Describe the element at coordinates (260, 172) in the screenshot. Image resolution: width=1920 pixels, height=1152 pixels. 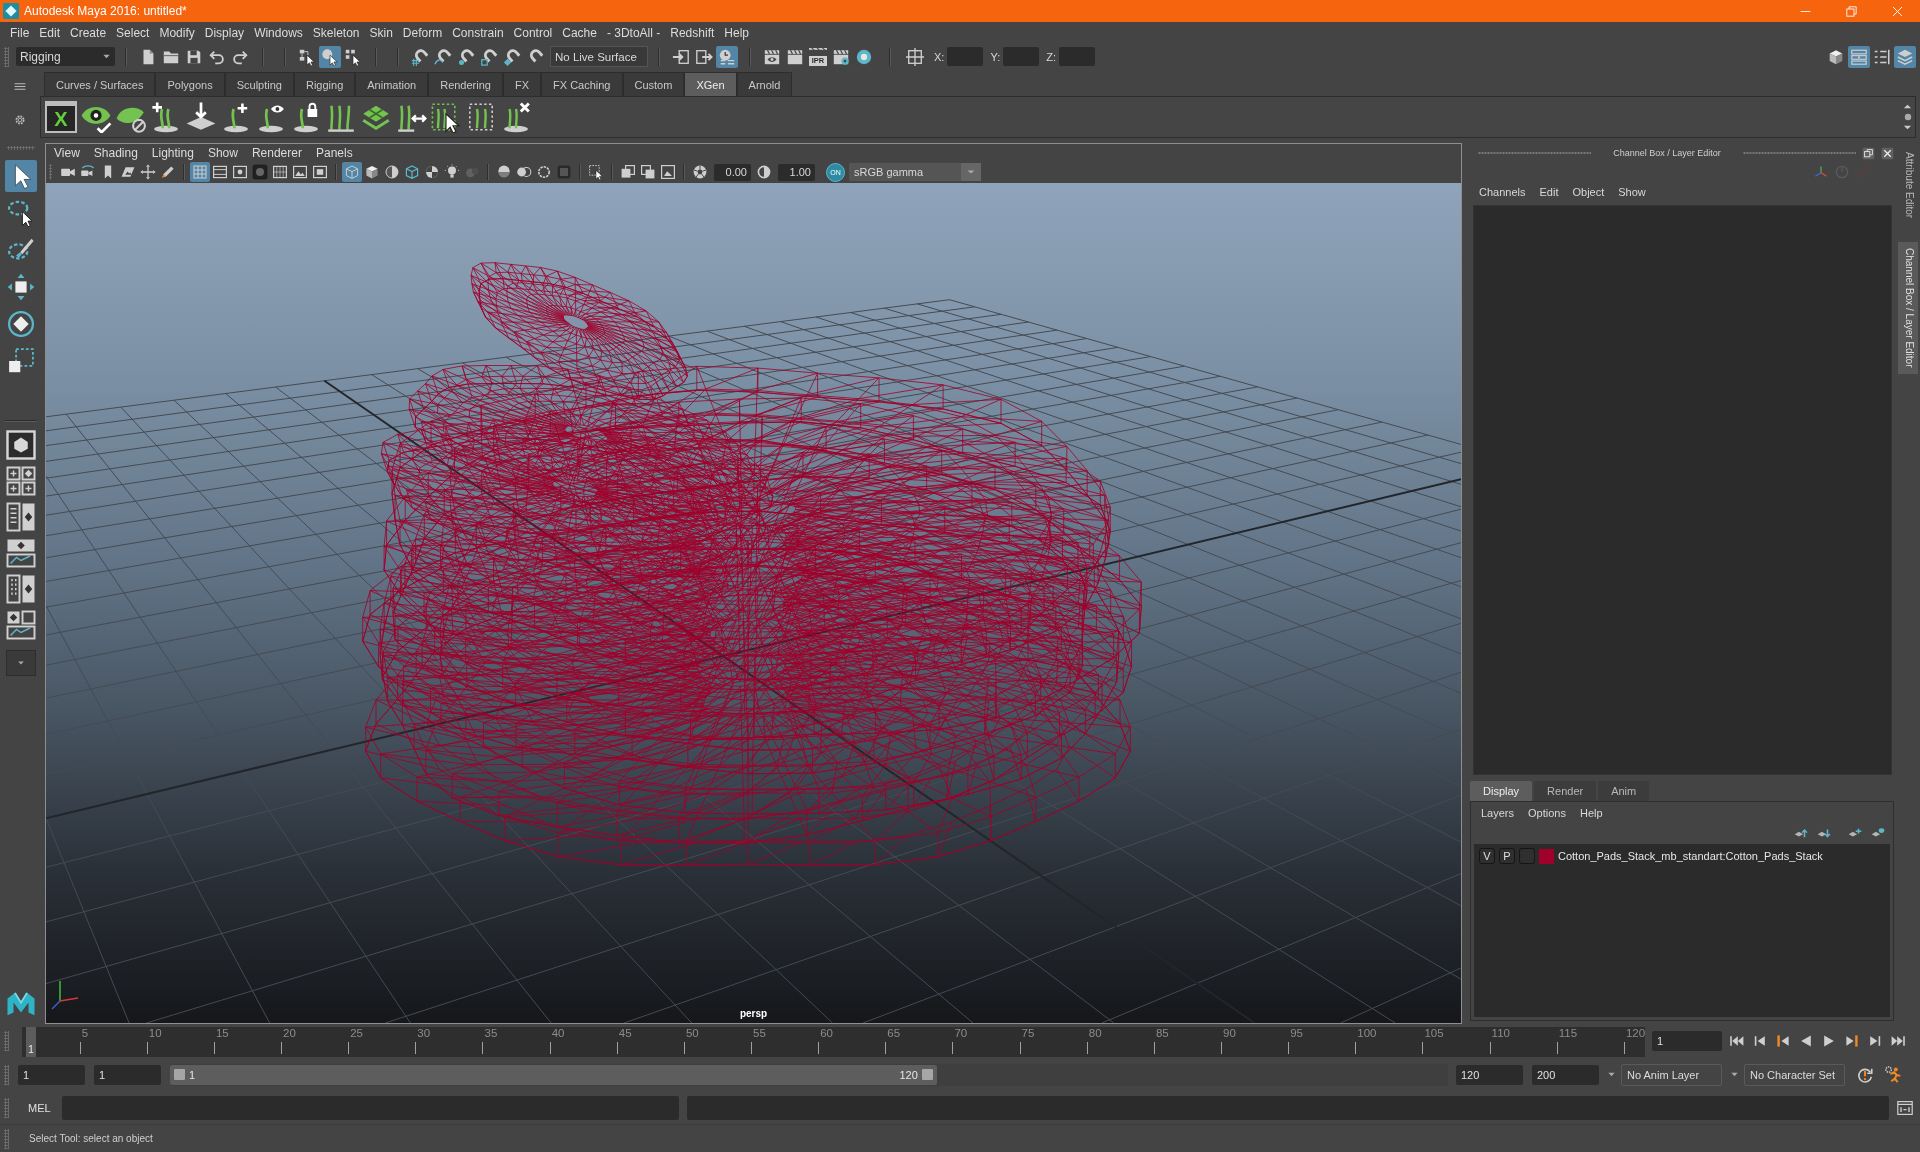
I see `dark-frame-icon` at that location.